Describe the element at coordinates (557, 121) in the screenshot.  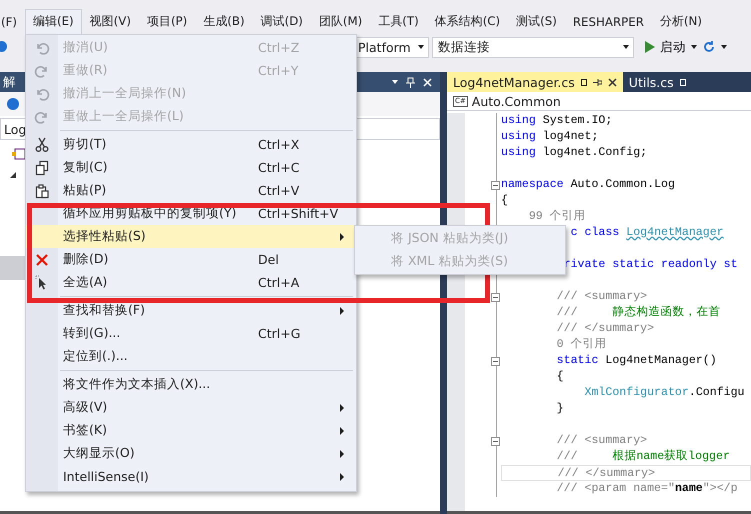
I see `code-line: using System.IO;` at that location.